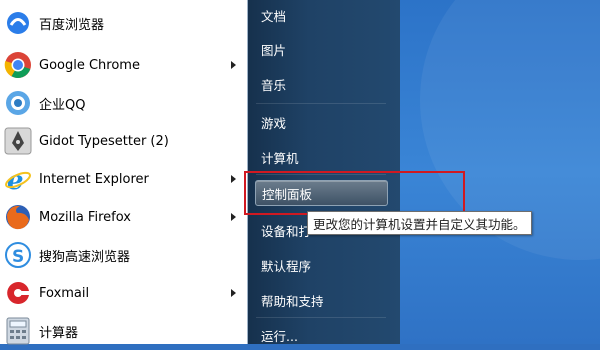  I want to click on program-label: Google Chrome, so click(89, 65).